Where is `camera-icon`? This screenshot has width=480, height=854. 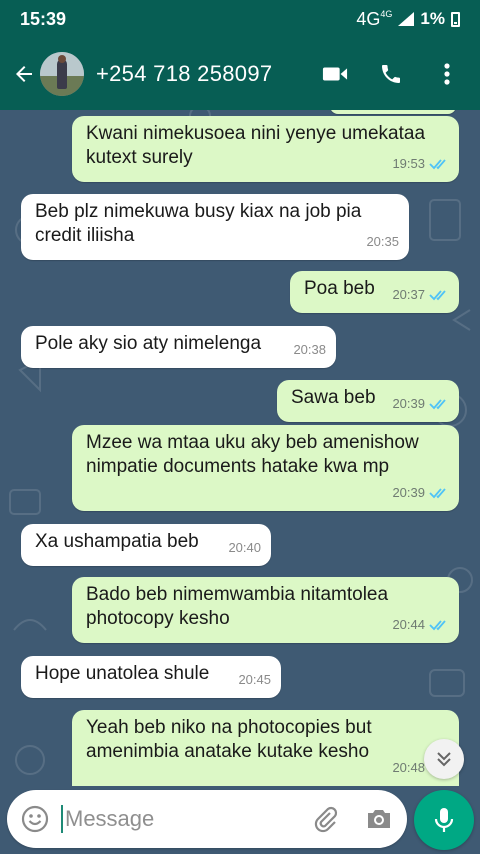
camera-icon is located at coordinates (379, 819).